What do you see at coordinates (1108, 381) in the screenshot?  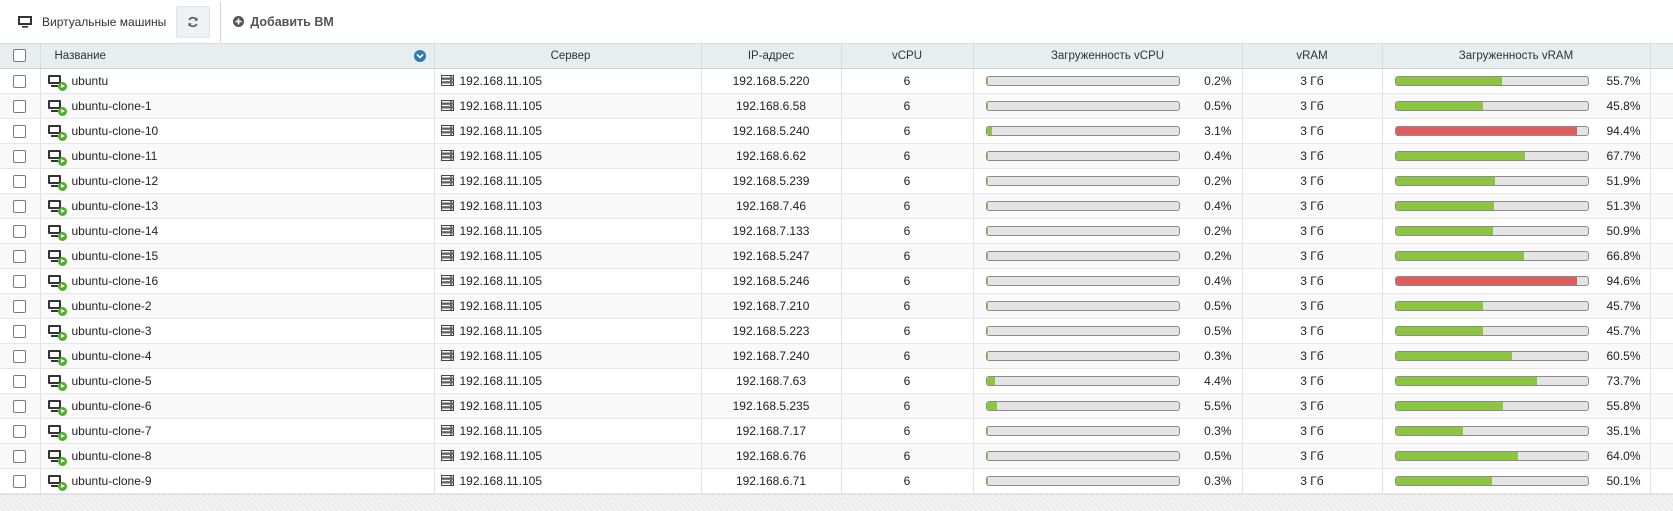 I see `cpu-load-cell: 4.4%` at bounding box center [1108, 381].